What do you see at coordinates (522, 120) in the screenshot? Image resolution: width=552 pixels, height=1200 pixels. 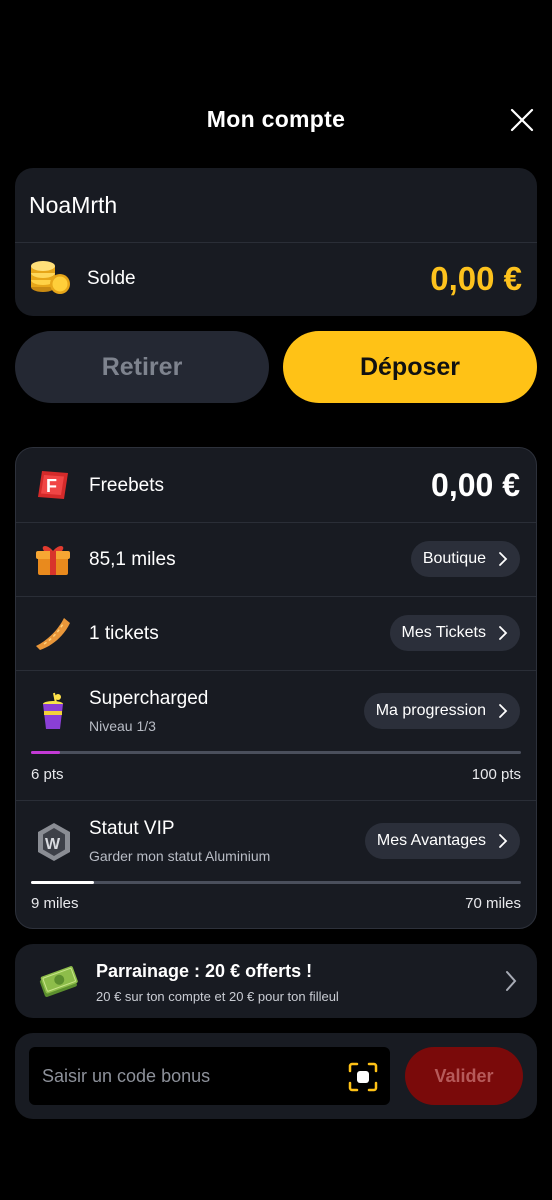 I see `close-icon` at bounding box center [522, 120].